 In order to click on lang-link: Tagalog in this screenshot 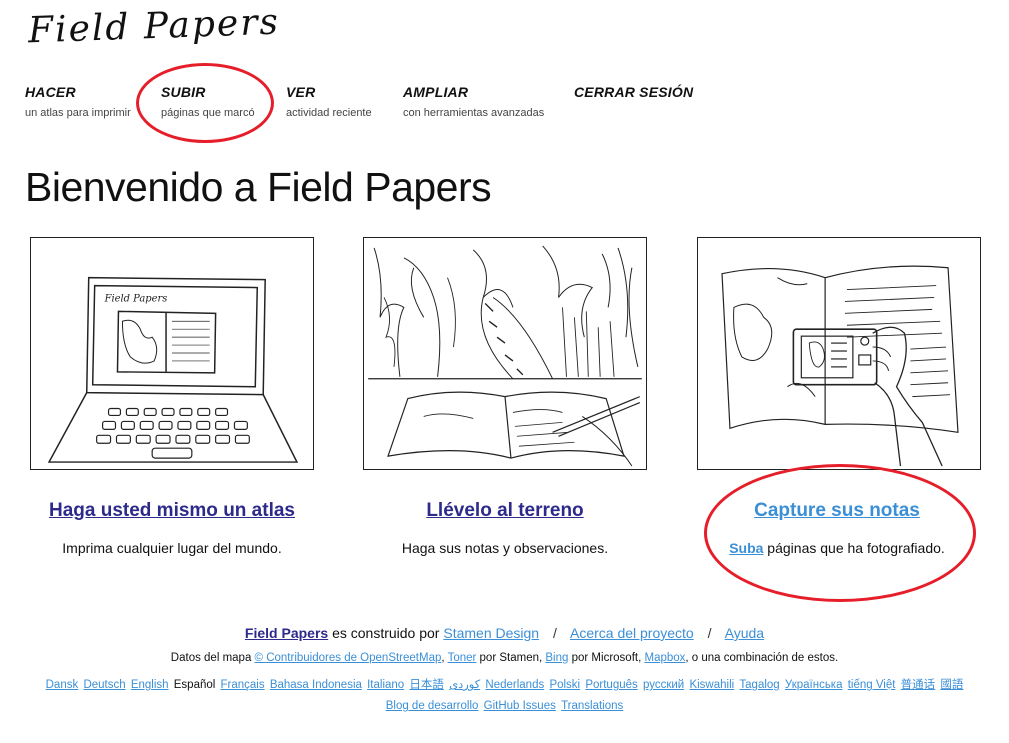, I will do `click(759, 685)`.